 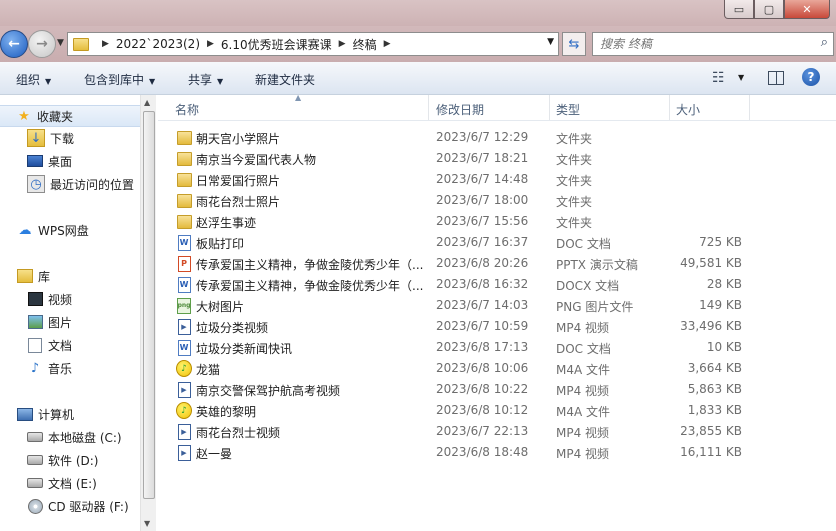 I want to click on file-date: 2023/6/7 16:37, so click(x=482, y=242).